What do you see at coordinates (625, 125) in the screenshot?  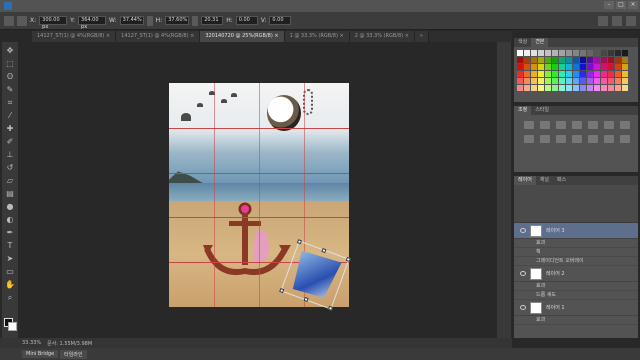 I see `color-balance-icon` at bounding box center [625, 125].